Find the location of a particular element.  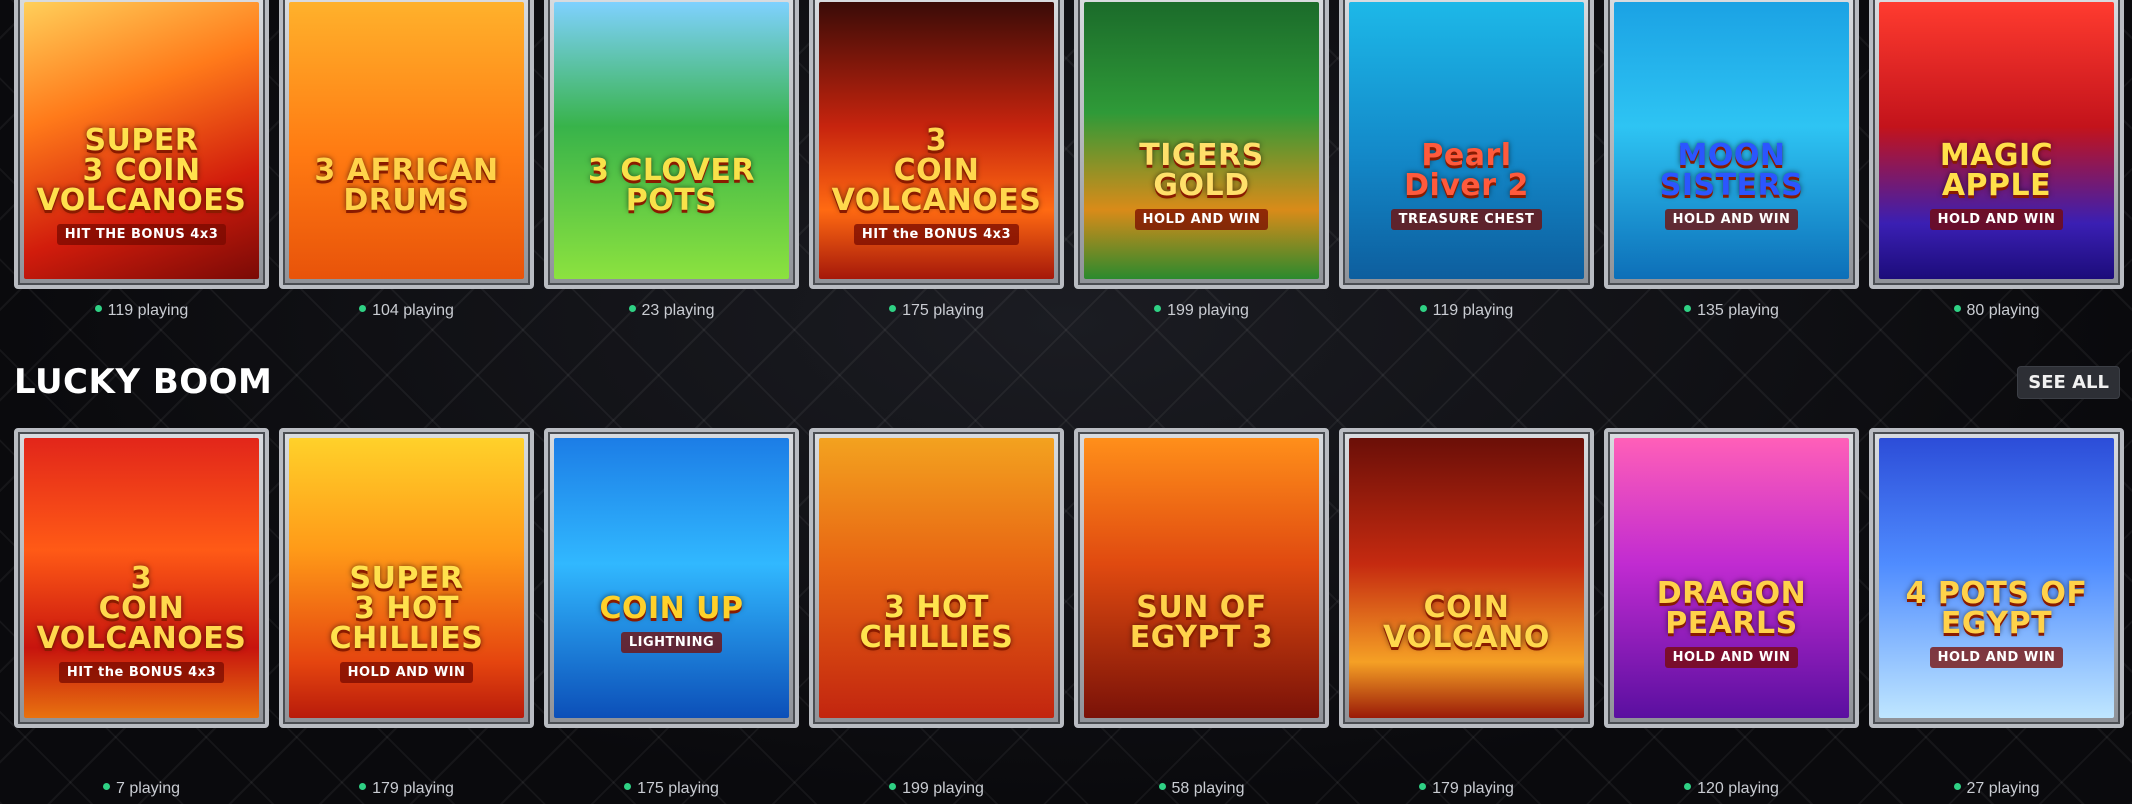

game-thumbnail: COIN UP LIGHTNING is located at coordinates (671, 578).